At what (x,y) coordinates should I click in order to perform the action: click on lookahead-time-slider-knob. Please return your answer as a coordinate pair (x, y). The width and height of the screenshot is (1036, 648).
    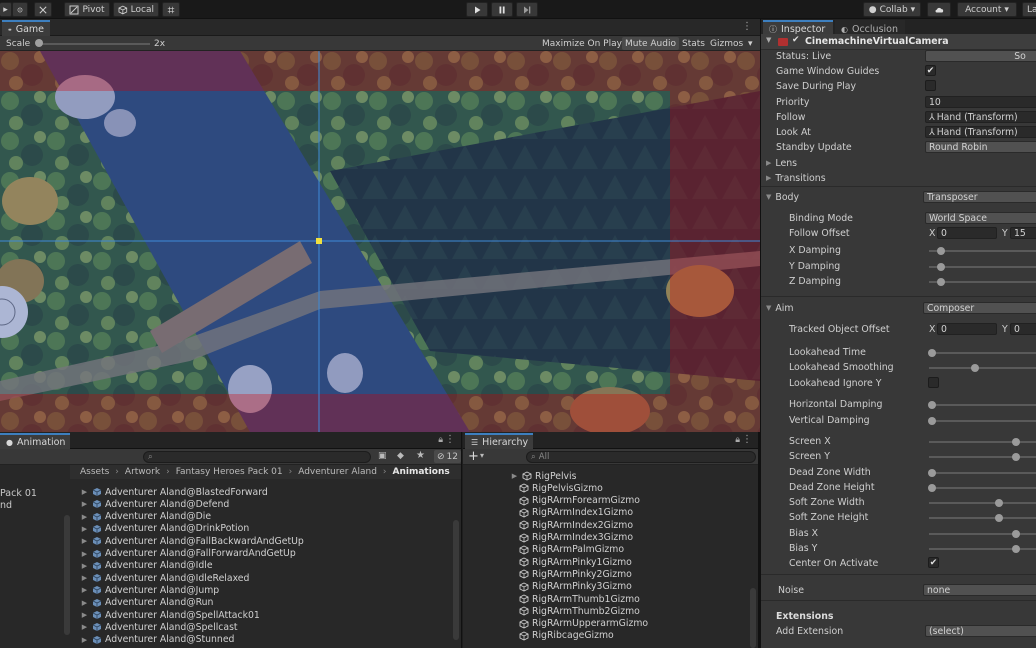
    Looking at the image, I should click on (932, 353).